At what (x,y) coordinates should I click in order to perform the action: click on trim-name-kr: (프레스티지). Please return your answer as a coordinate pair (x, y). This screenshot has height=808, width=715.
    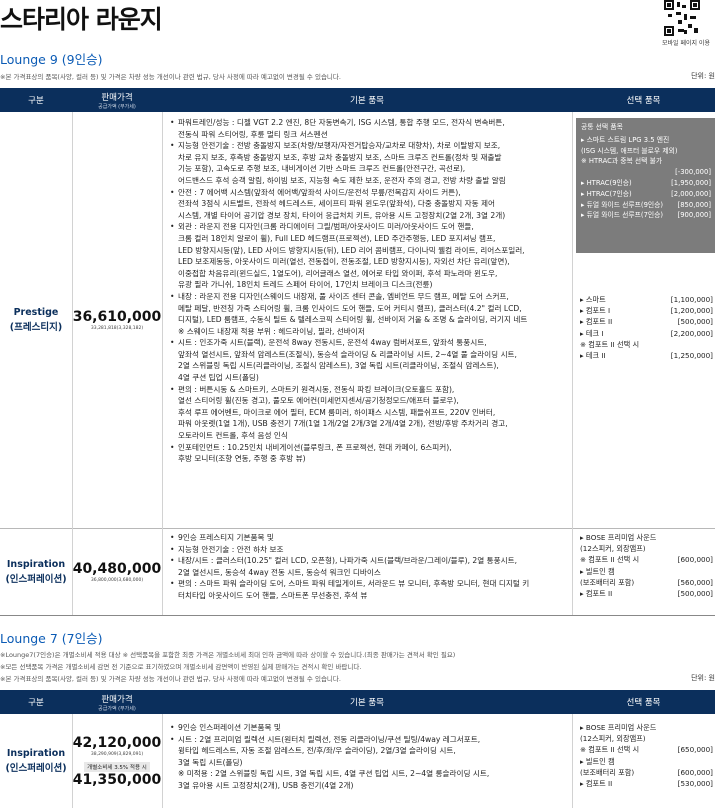
    Looking at the image, I should click on (36, 327).